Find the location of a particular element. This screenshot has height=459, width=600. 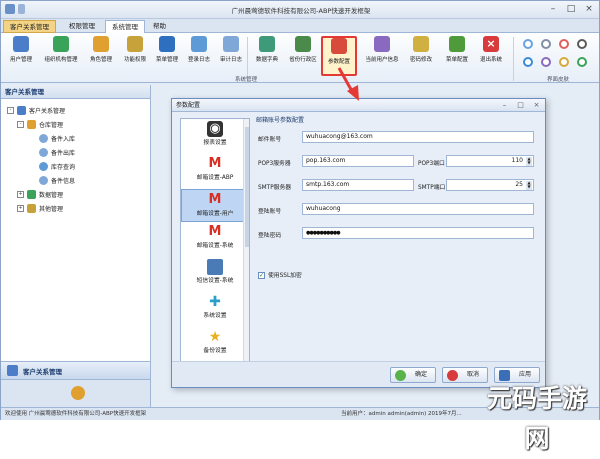

title-bar: 广州晨莺德软件科技有限公司-ABP快速开发框架 – □ × is located at coordinates (300, 10).